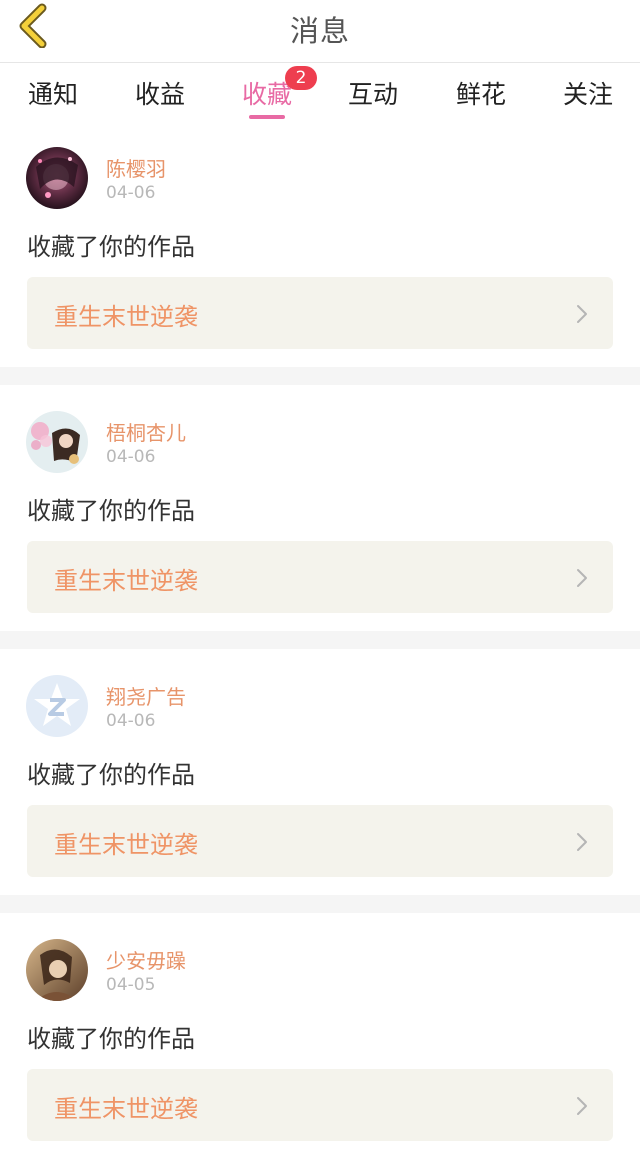 The height and width of the screenshot is (1159, 640). I want to click on tab-label: 通知, so click(52, 94).